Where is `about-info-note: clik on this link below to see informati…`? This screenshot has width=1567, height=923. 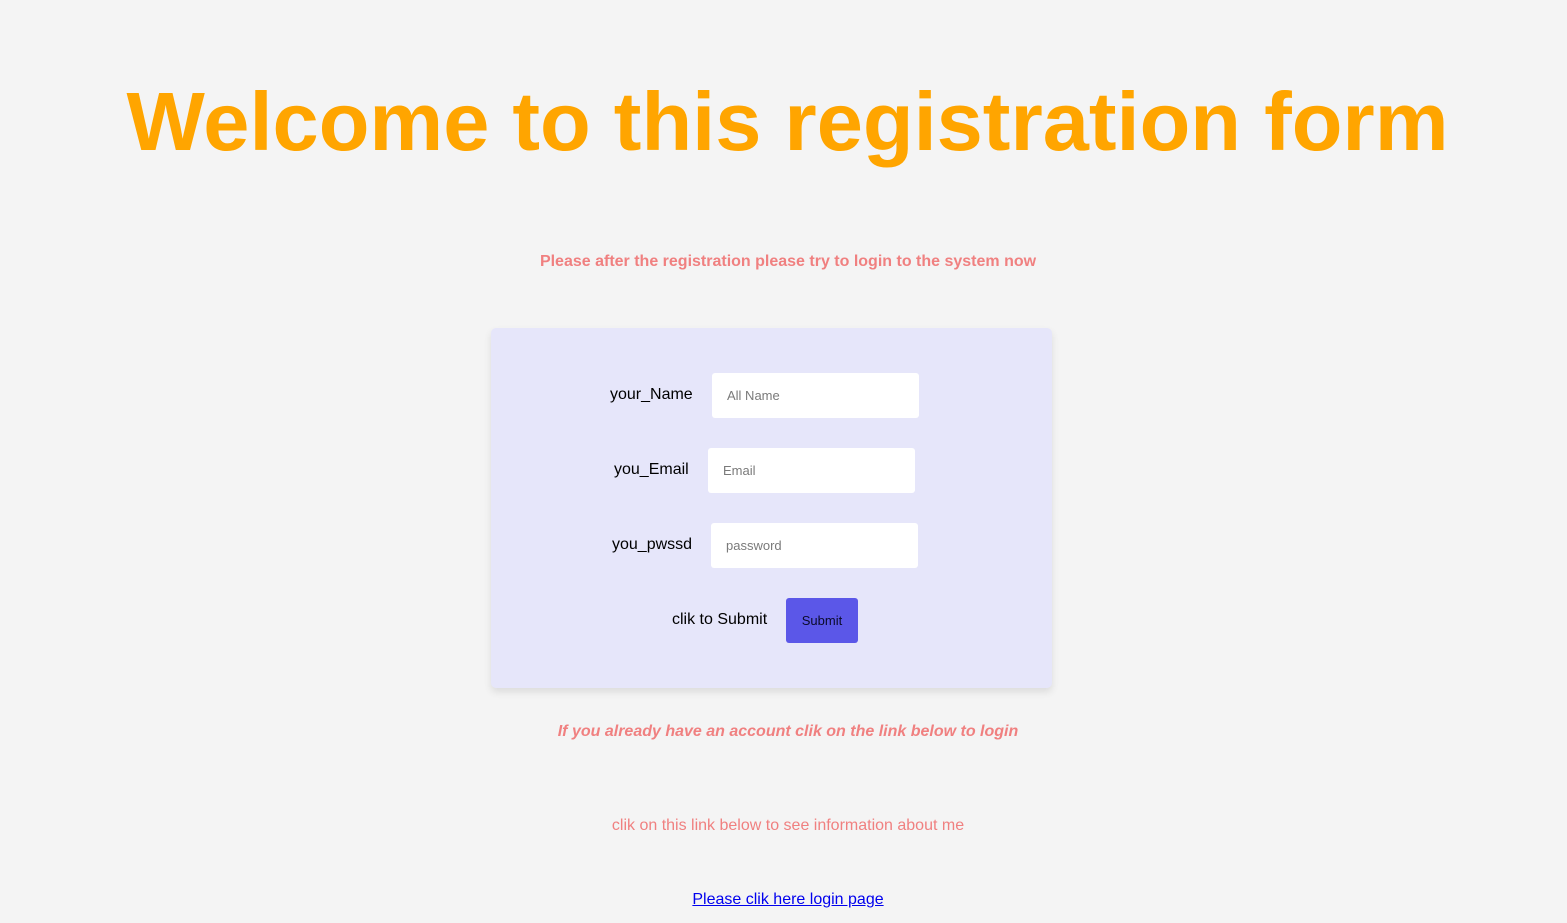
about-info-note: clik on this link below to see informati… is located at coordinates (788, 825).